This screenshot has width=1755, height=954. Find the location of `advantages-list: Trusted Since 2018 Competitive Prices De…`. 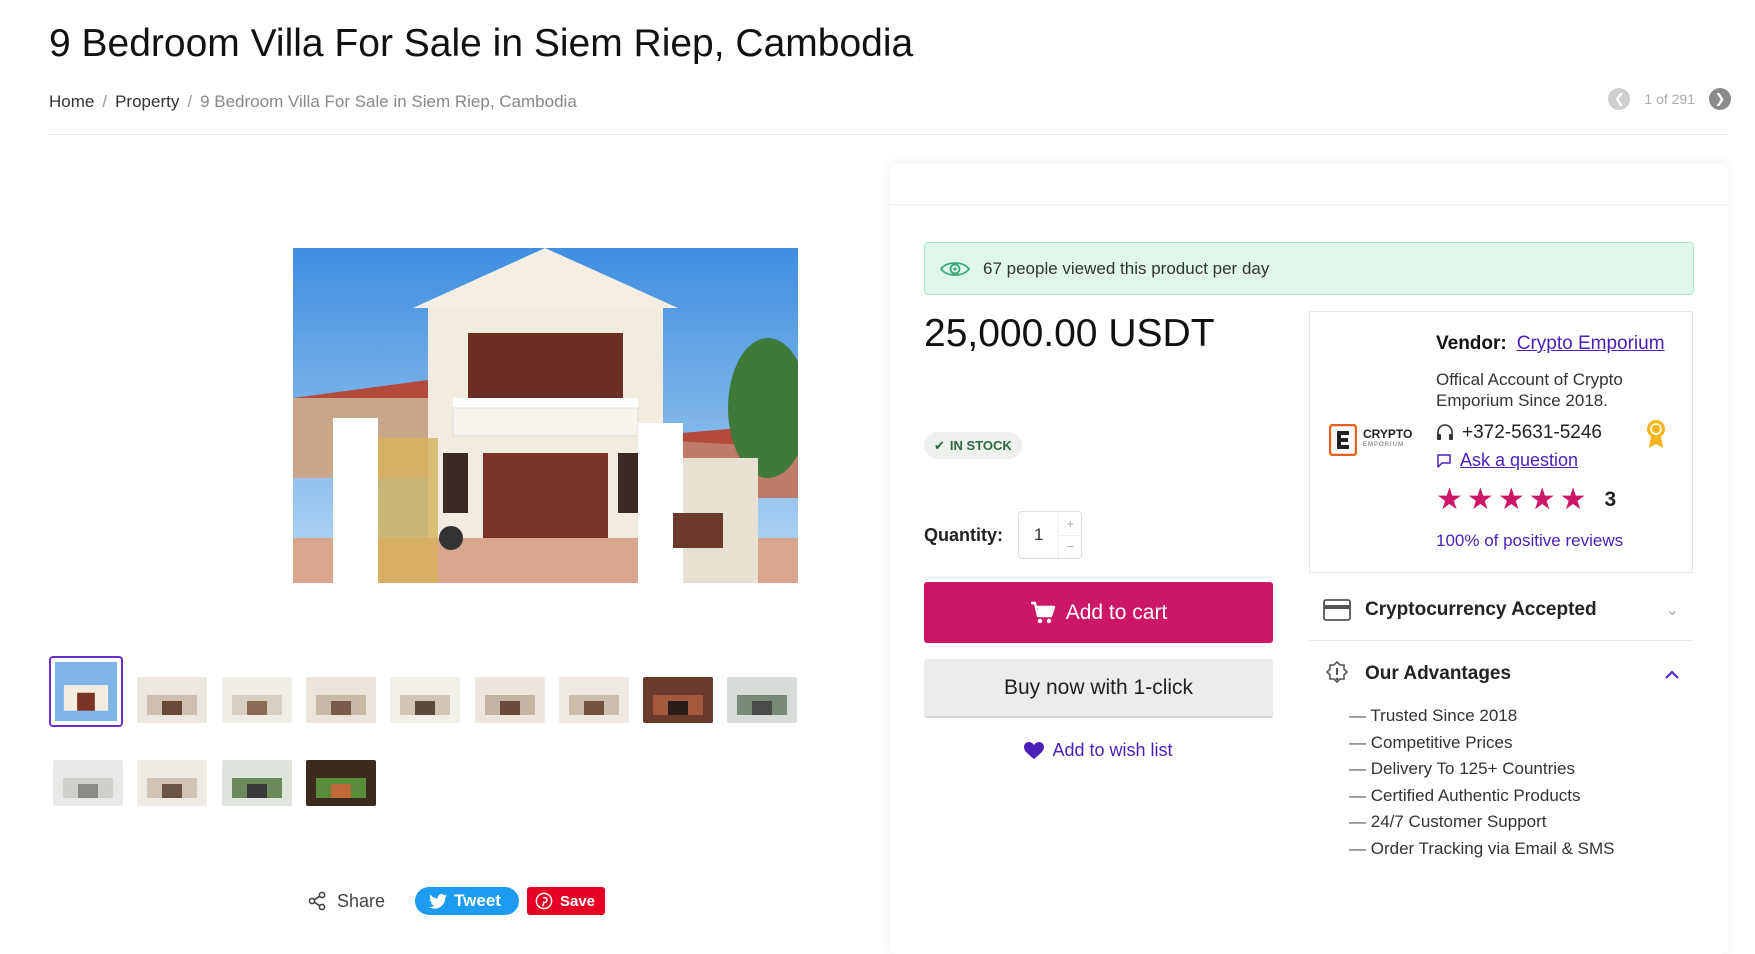

advantages-list: Trusted Since 2018 Competitive Prices De… is located at coordinates (1481, 785).